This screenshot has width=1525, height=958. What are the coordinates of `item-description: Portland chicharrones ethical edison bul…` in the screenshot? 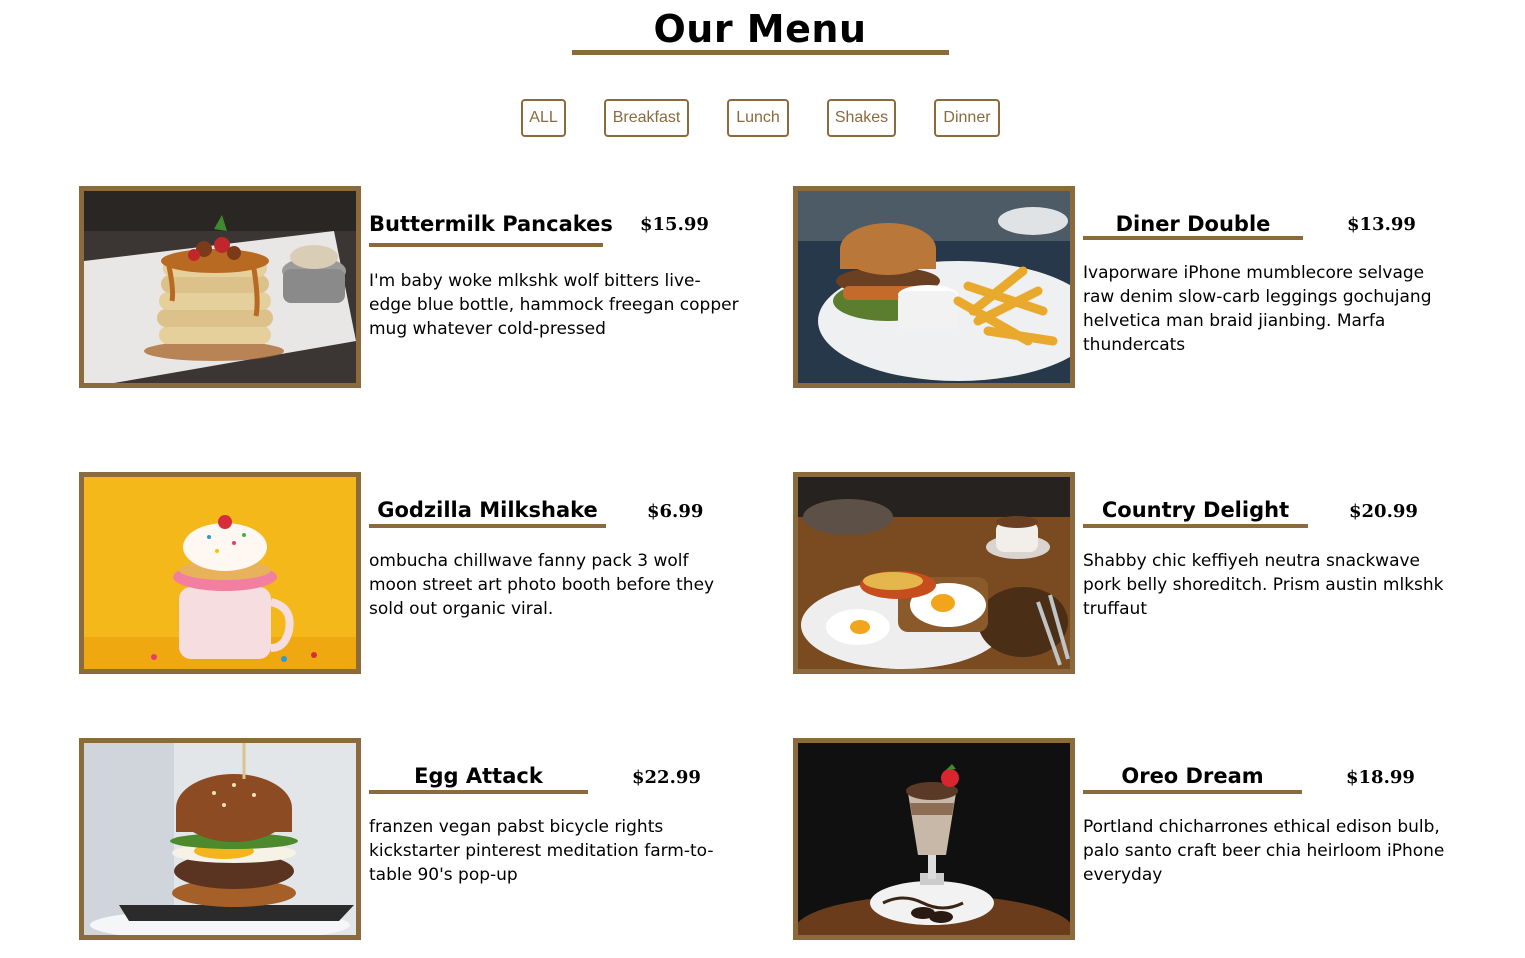 It's located at (1264, 851).